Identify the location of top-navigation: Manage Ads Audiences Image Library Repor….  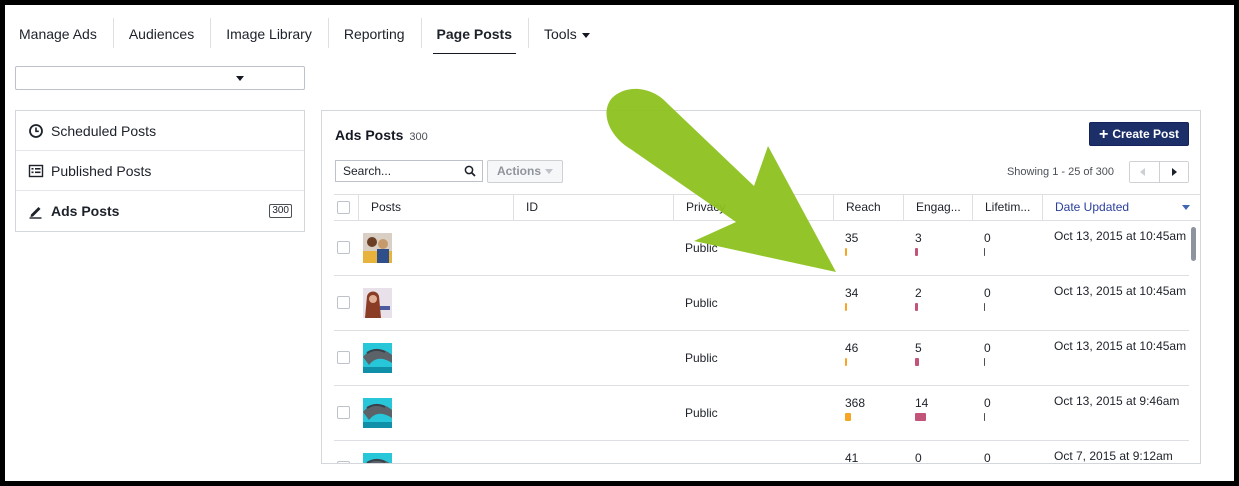
(305, 36).